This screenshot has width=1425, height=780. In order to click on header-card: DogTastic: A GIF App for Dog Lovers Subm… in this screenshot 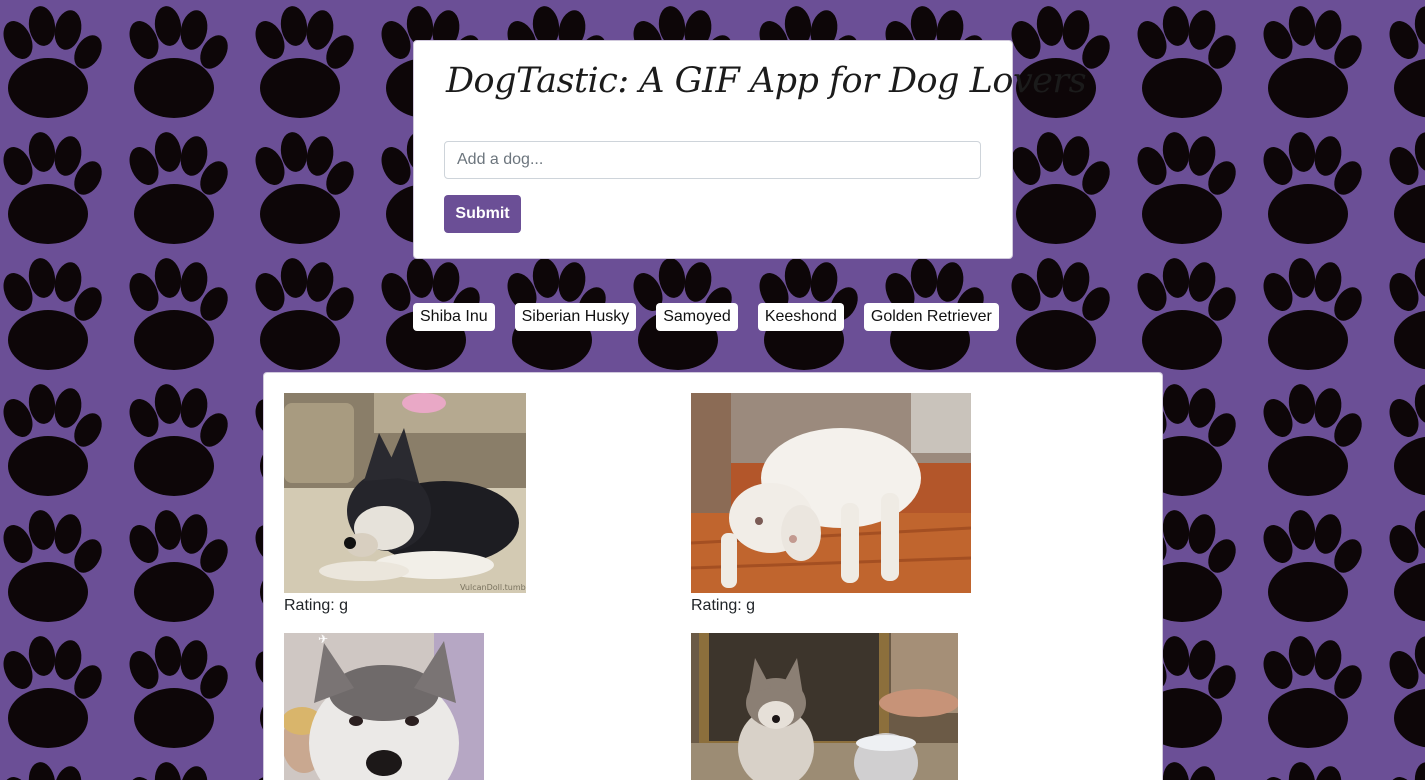, I will do `click(750, 149)`.